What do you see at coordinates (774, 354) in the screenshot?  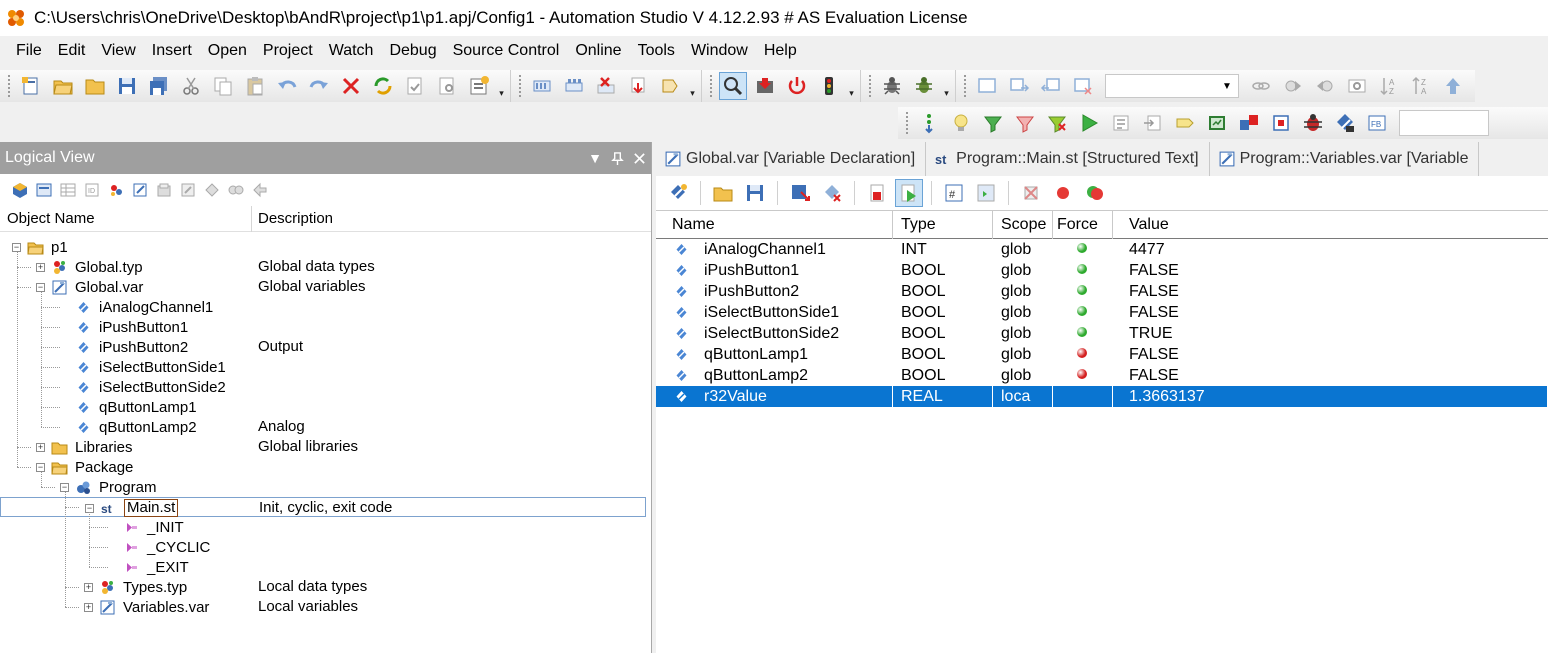 I see `watch-cell-name: qButtonLamp1` at bounding box center [774, 354].